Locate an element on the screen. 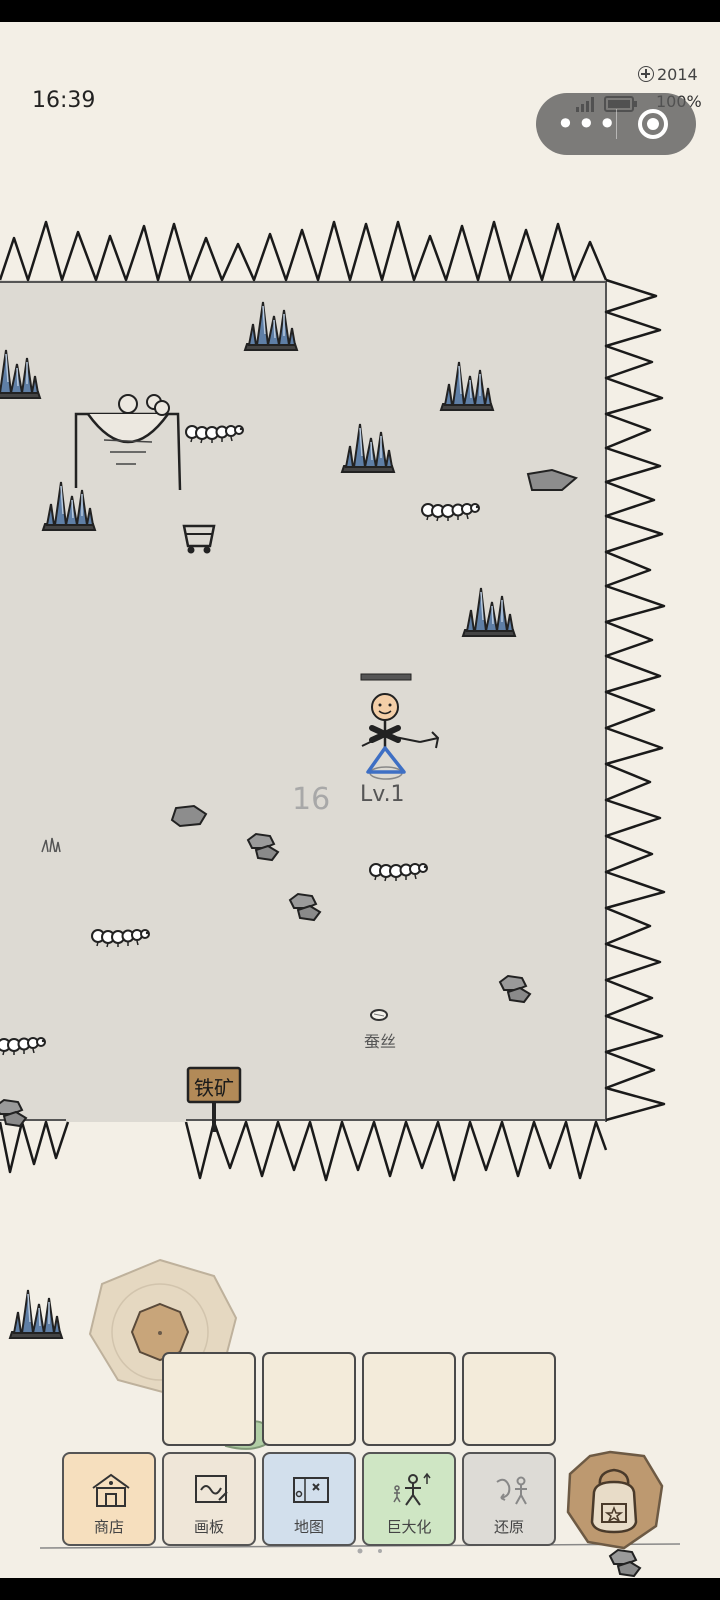 The width and height of the screenshot is (720, 1600). map-button: 地图 is located at coordinates (309, 1499).